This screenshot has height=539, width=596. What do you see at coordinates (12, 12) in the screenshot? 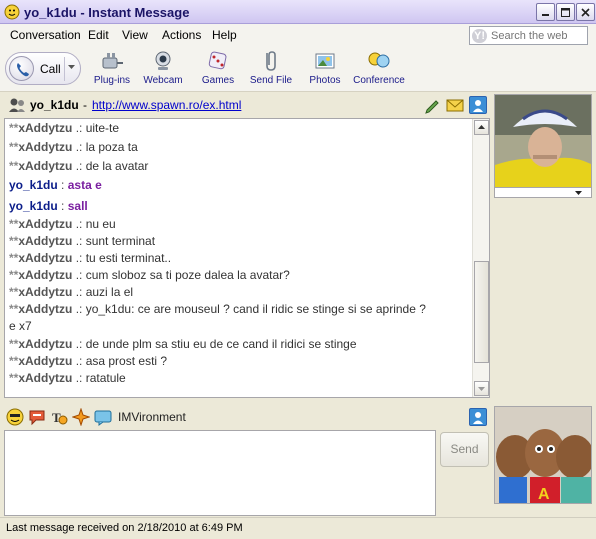
I see `messenger-logo-icon` at bounding box center [12, 12].